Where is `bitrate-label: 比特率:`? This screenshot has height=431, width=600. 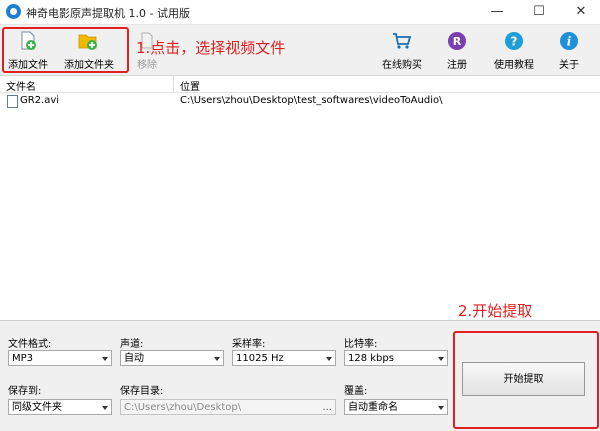 bitrate-label: 比特率: is located at coordinates (361, 344).